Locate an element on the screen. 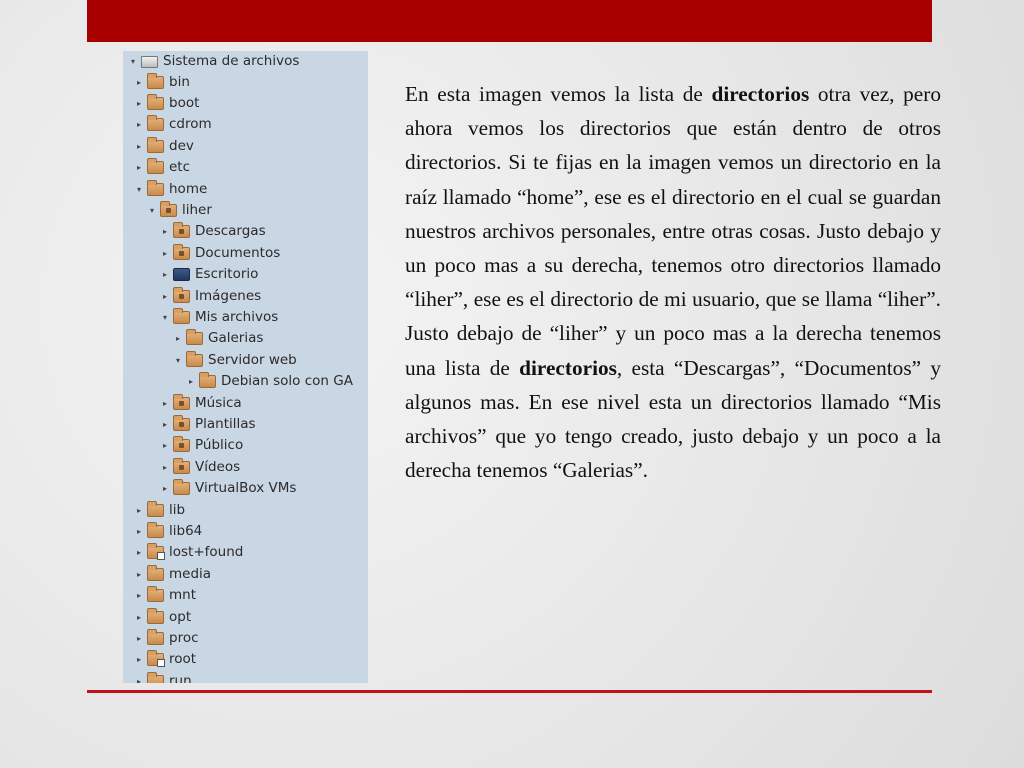 The width and height of the screenshot is (1024, 768). tree-item-documentos: ▸ Documentos is located at coordinates (219, 253).